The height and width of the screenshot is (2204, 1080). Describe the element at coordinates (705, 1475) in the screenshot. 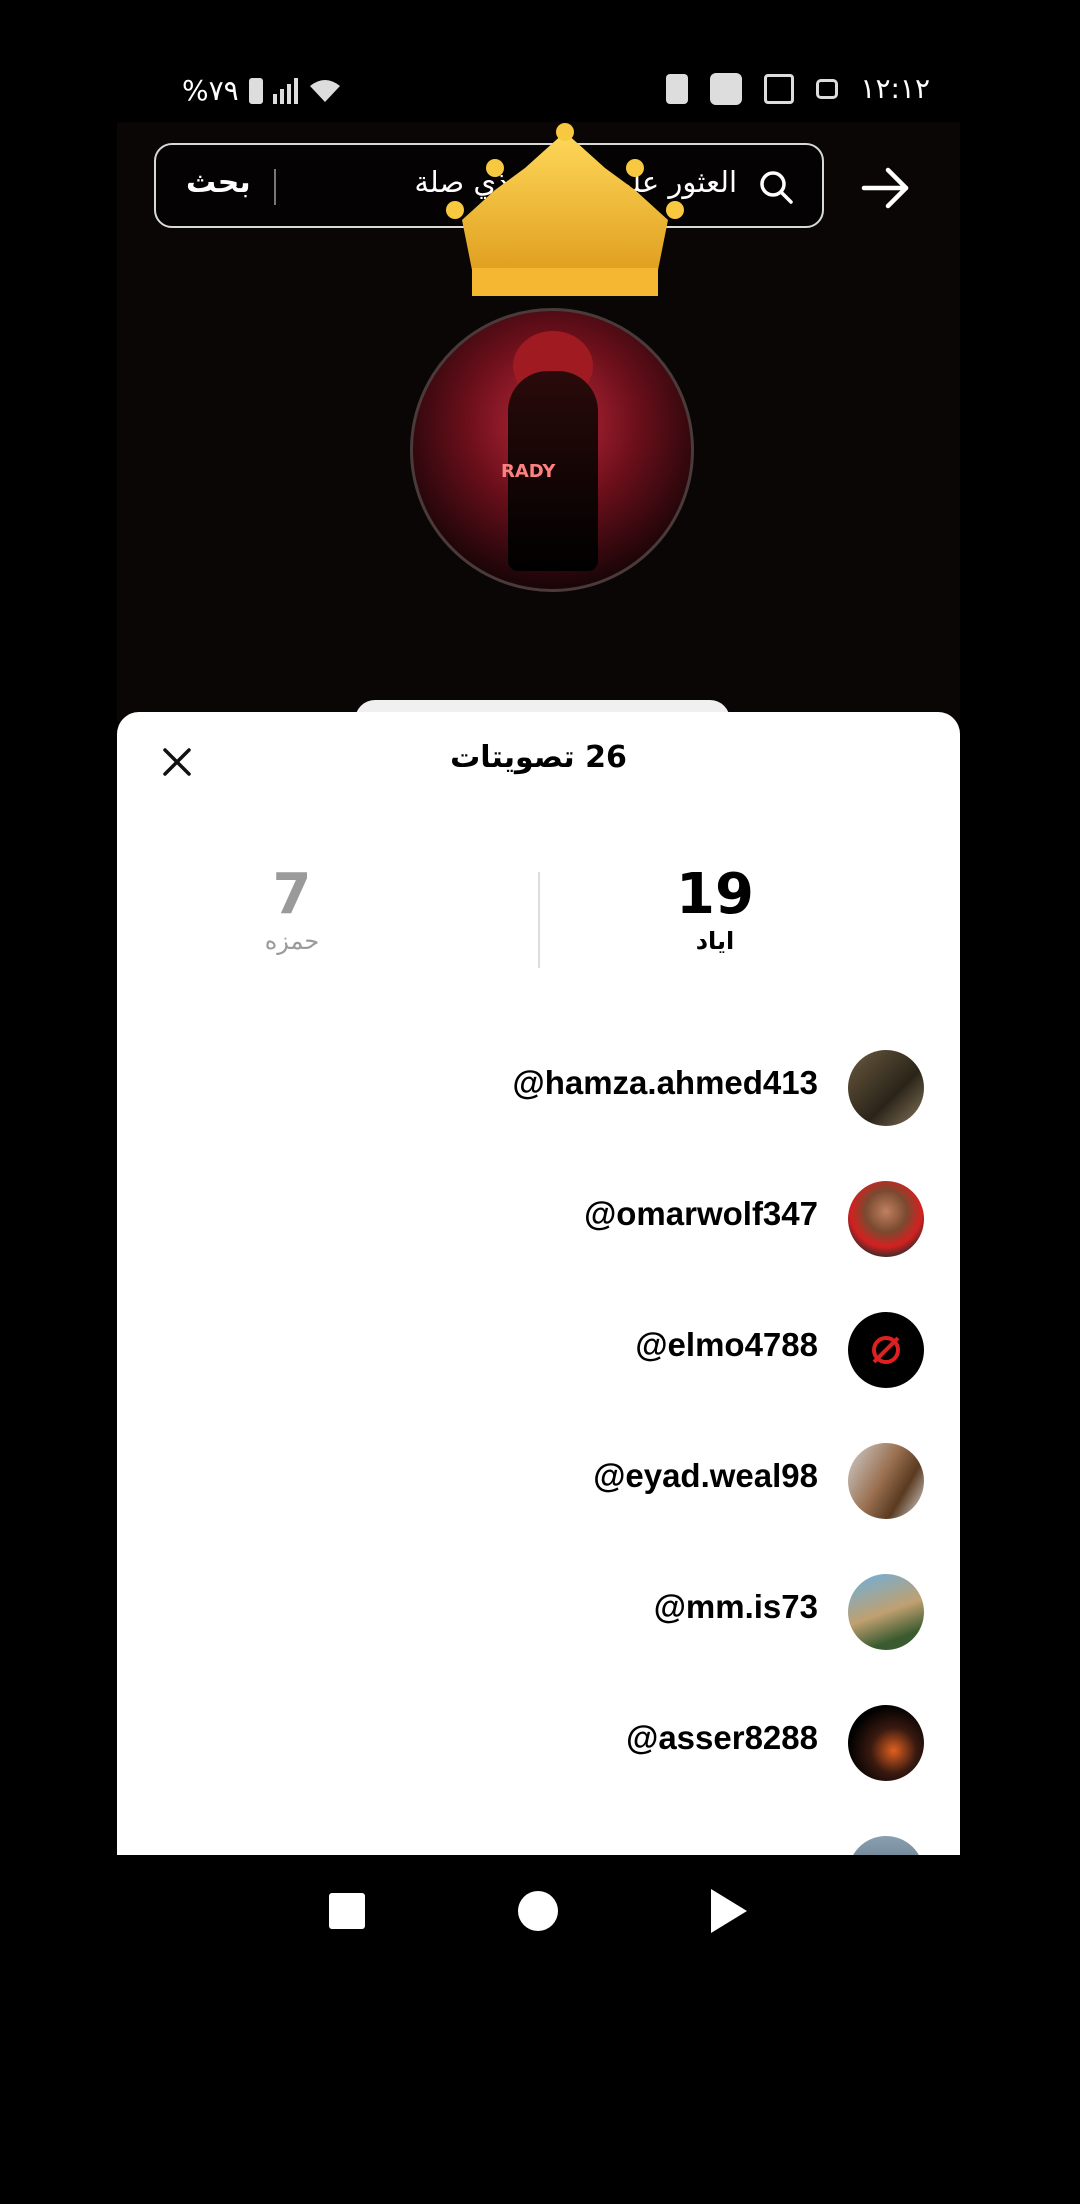

I see `voter-handle: @eyad.weal98` at that location.